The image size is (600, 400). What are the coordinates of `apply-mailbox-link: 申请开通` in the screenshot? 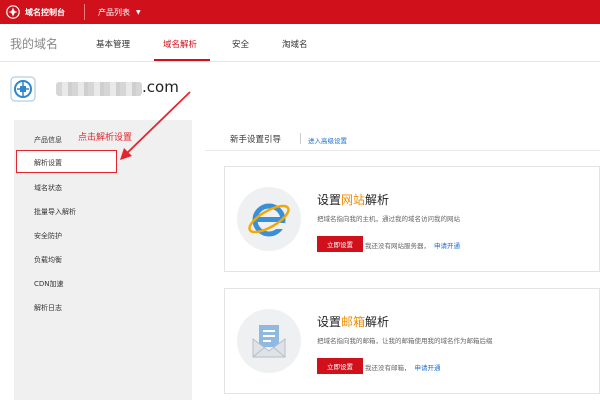 It's located at (428, 368).